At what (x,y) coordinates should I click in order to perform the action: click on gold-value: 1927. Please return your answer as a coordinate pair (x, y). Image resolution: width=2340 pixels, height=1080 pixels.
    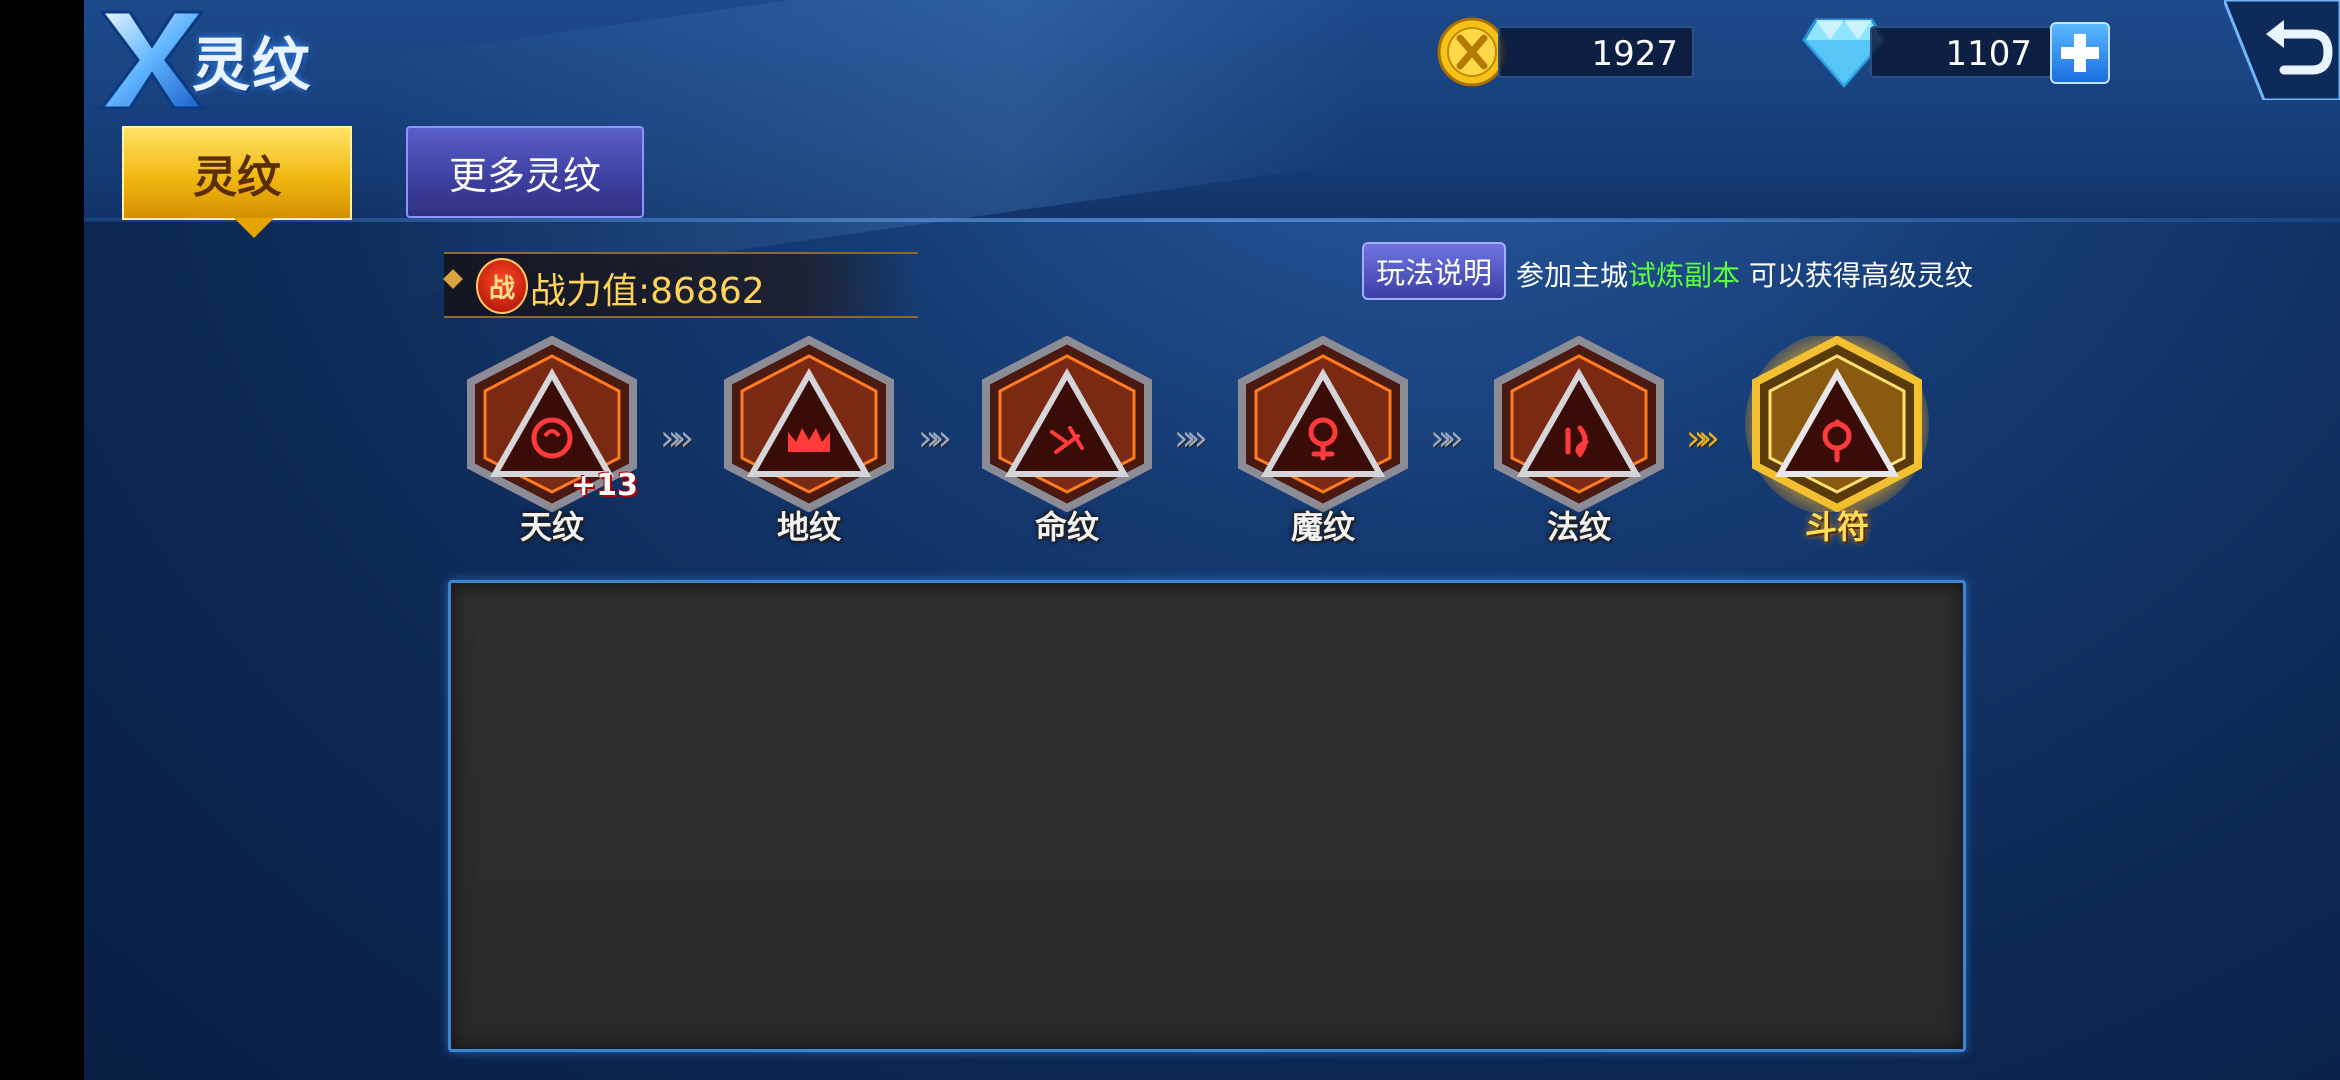
    Looking at the image, I should click on (1634, 54).